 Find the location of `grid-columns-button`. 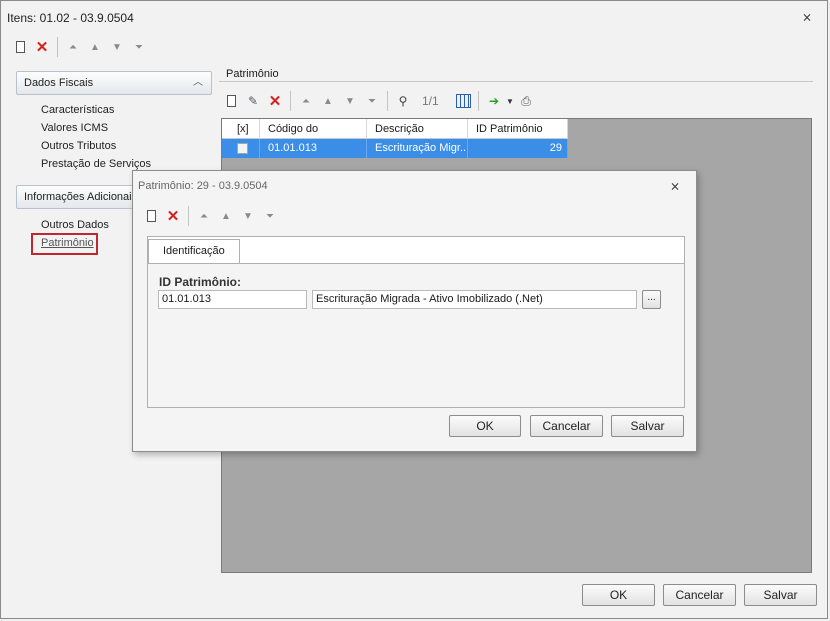

grid-columns-button is located at coordinates (463, 101).